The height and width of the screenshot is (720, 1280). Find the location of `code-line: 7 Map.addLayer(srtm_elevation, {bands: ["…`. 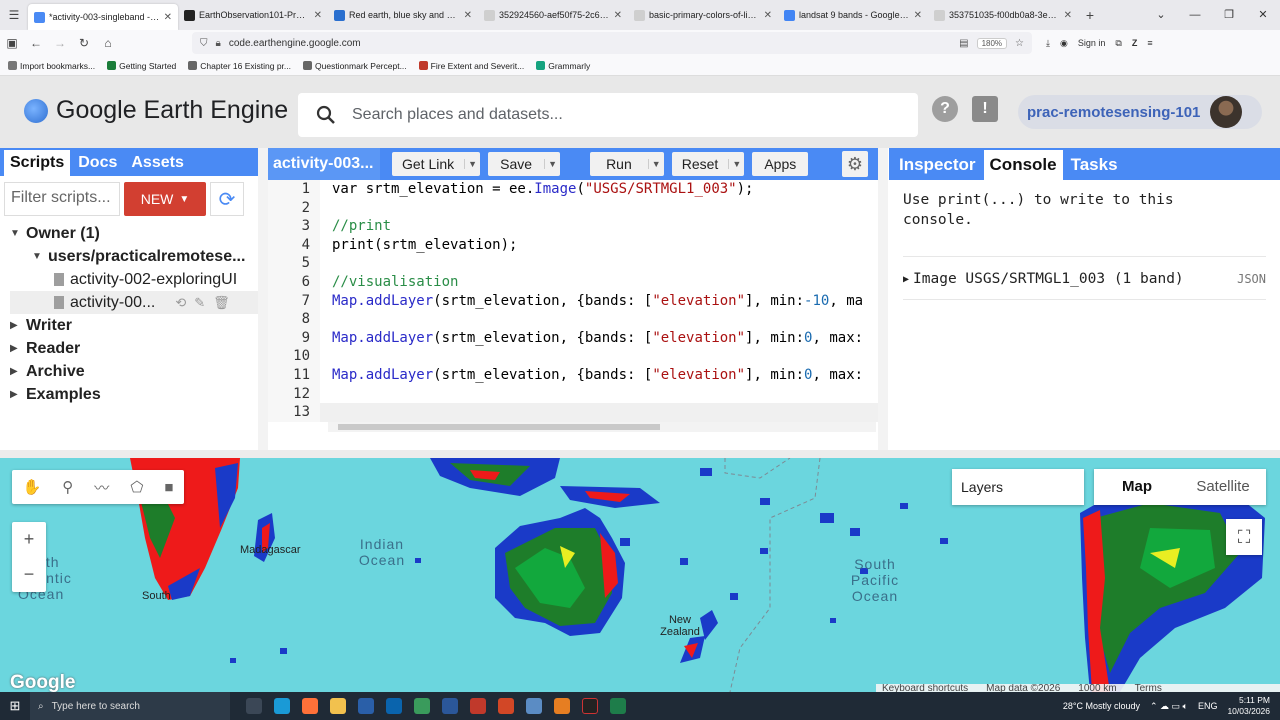

code-line: 7 Map.addLayer(srtm_elevation, {bands: ["… is located at coordinates (573, 301).